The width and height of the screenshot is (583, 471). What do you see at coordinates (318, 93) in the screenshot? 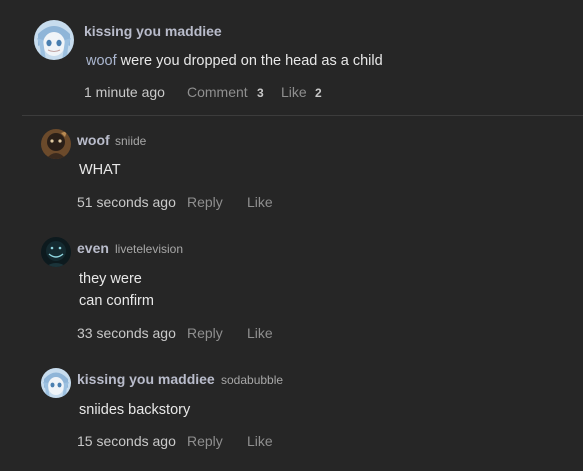
I see `like-count: 2` at bounding box center [318, 93].